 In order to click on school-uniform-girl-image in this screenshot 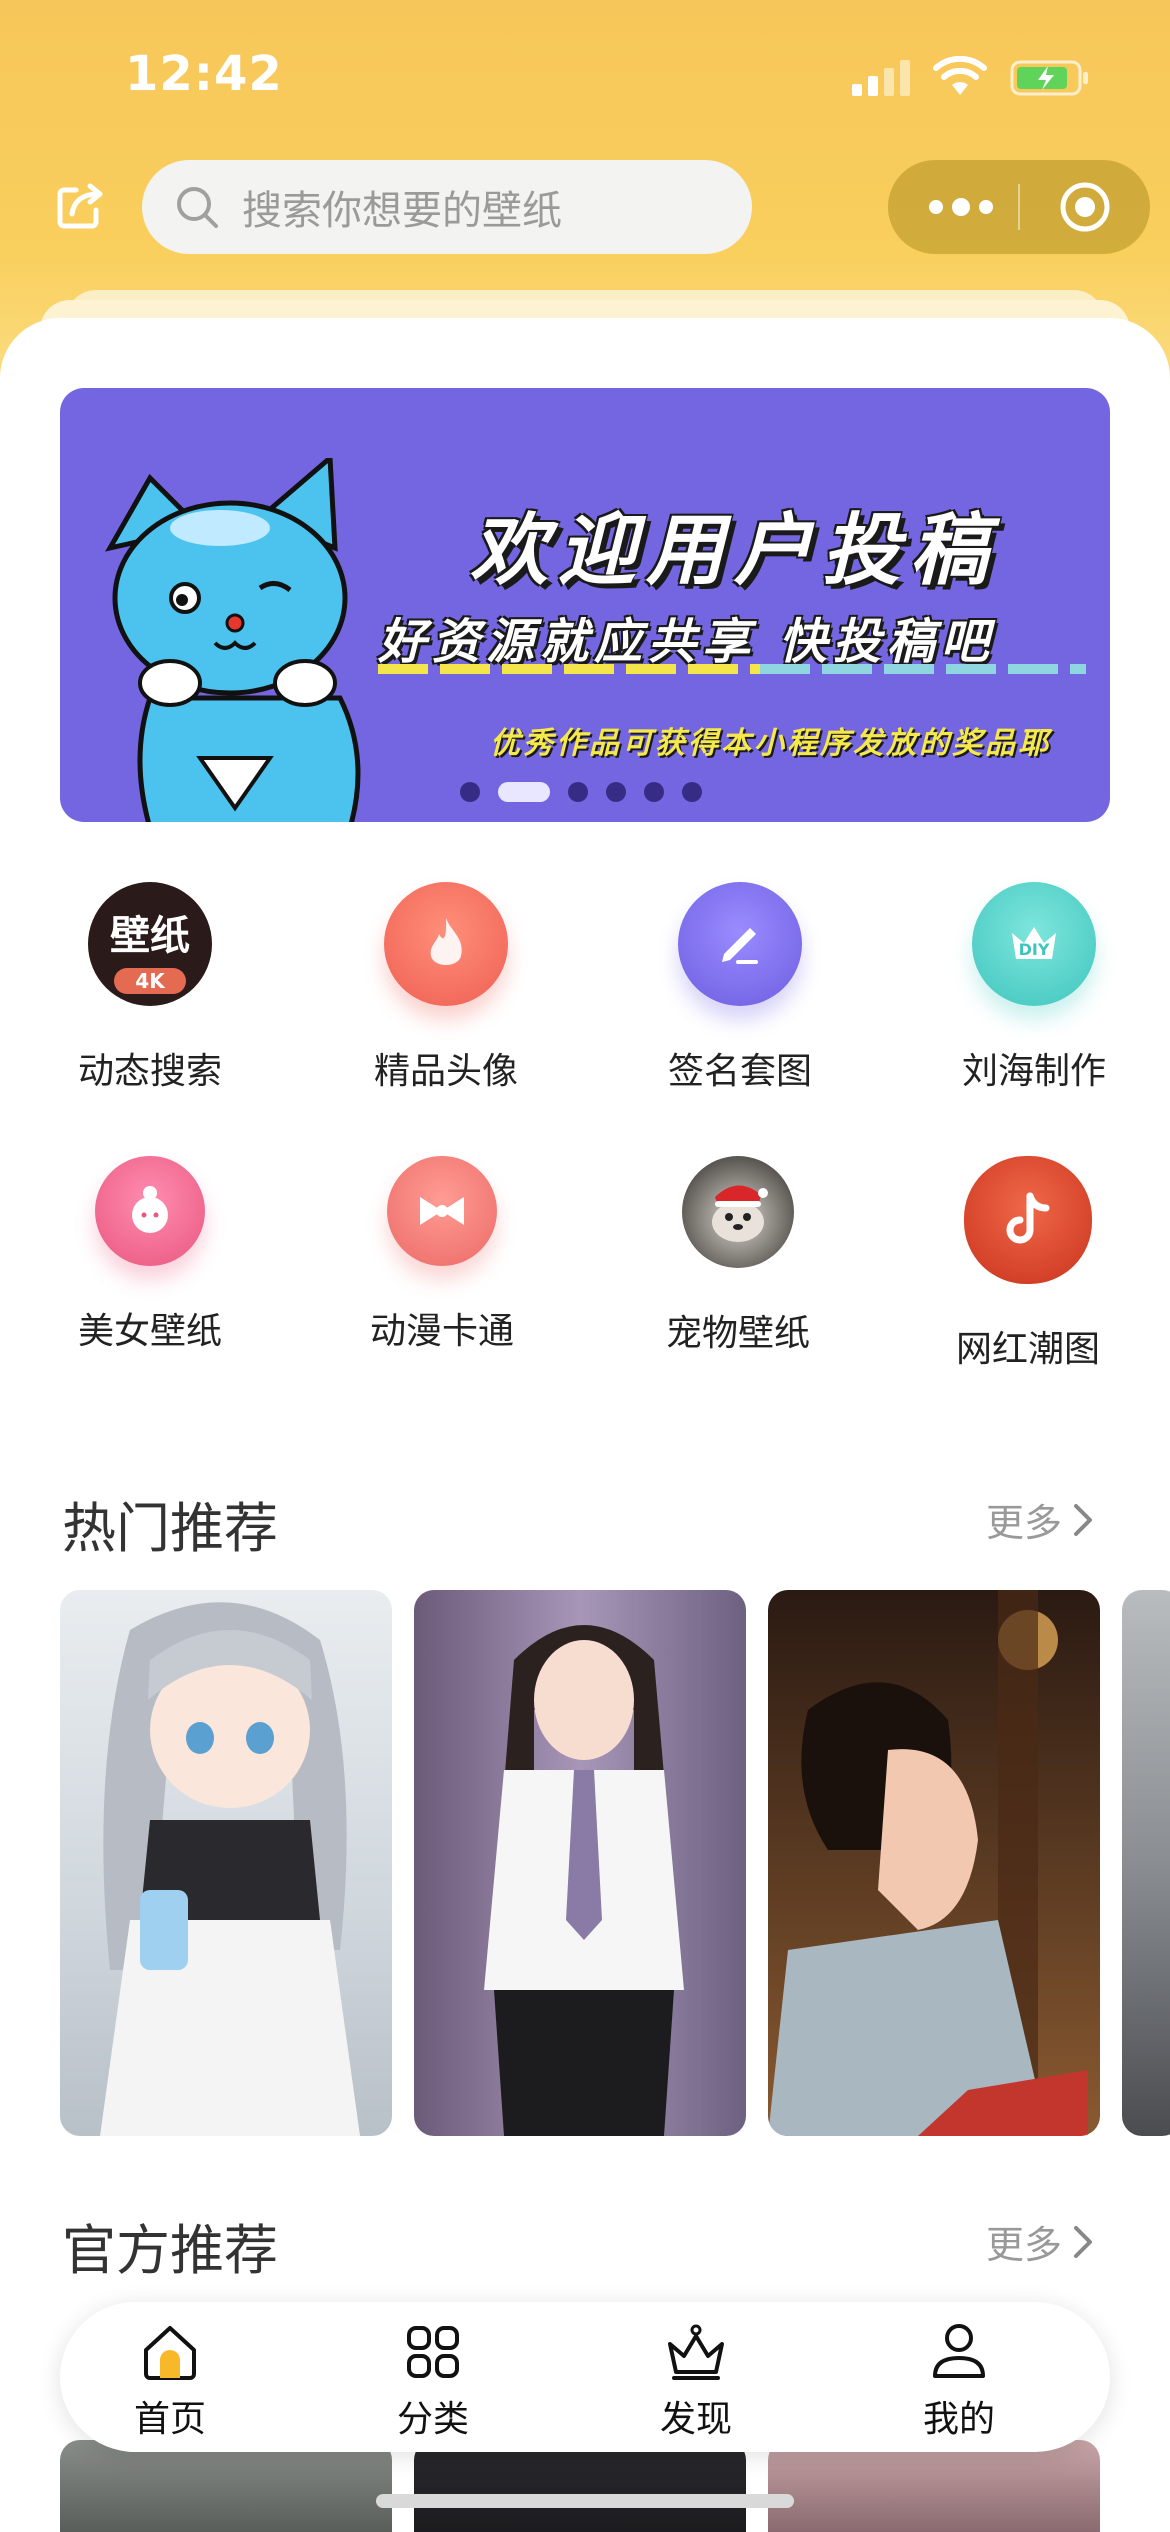, I will do `click(584, 1880)`.